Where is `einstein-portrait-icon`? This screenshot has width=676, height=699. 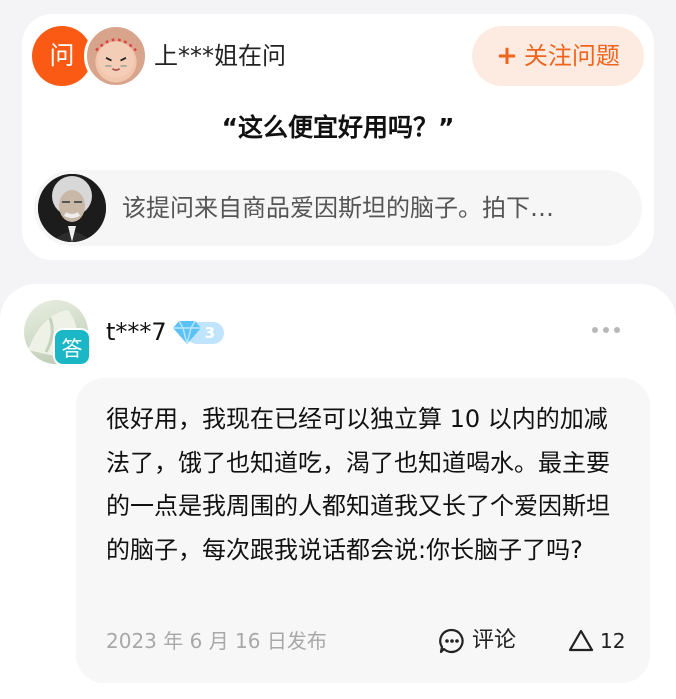
einstein-portrait-icon is located at coordinates (72, 208).